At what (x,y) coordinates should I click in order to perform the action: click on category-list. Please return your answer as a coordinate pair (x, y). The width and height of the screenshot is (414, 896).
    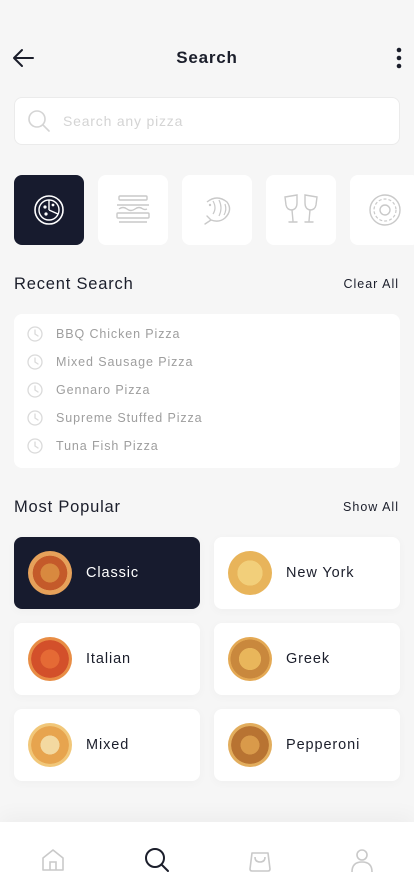
    Looking at the image, I should click on (214, 210).